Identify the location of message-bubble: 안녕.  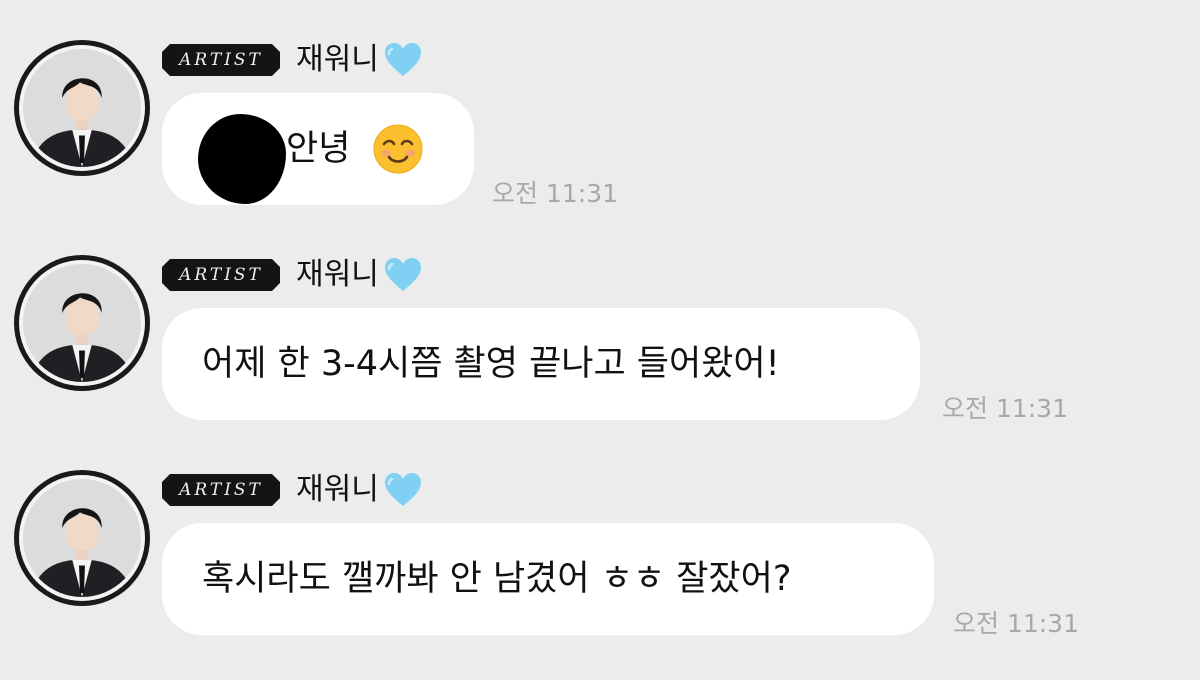
(318, 149).